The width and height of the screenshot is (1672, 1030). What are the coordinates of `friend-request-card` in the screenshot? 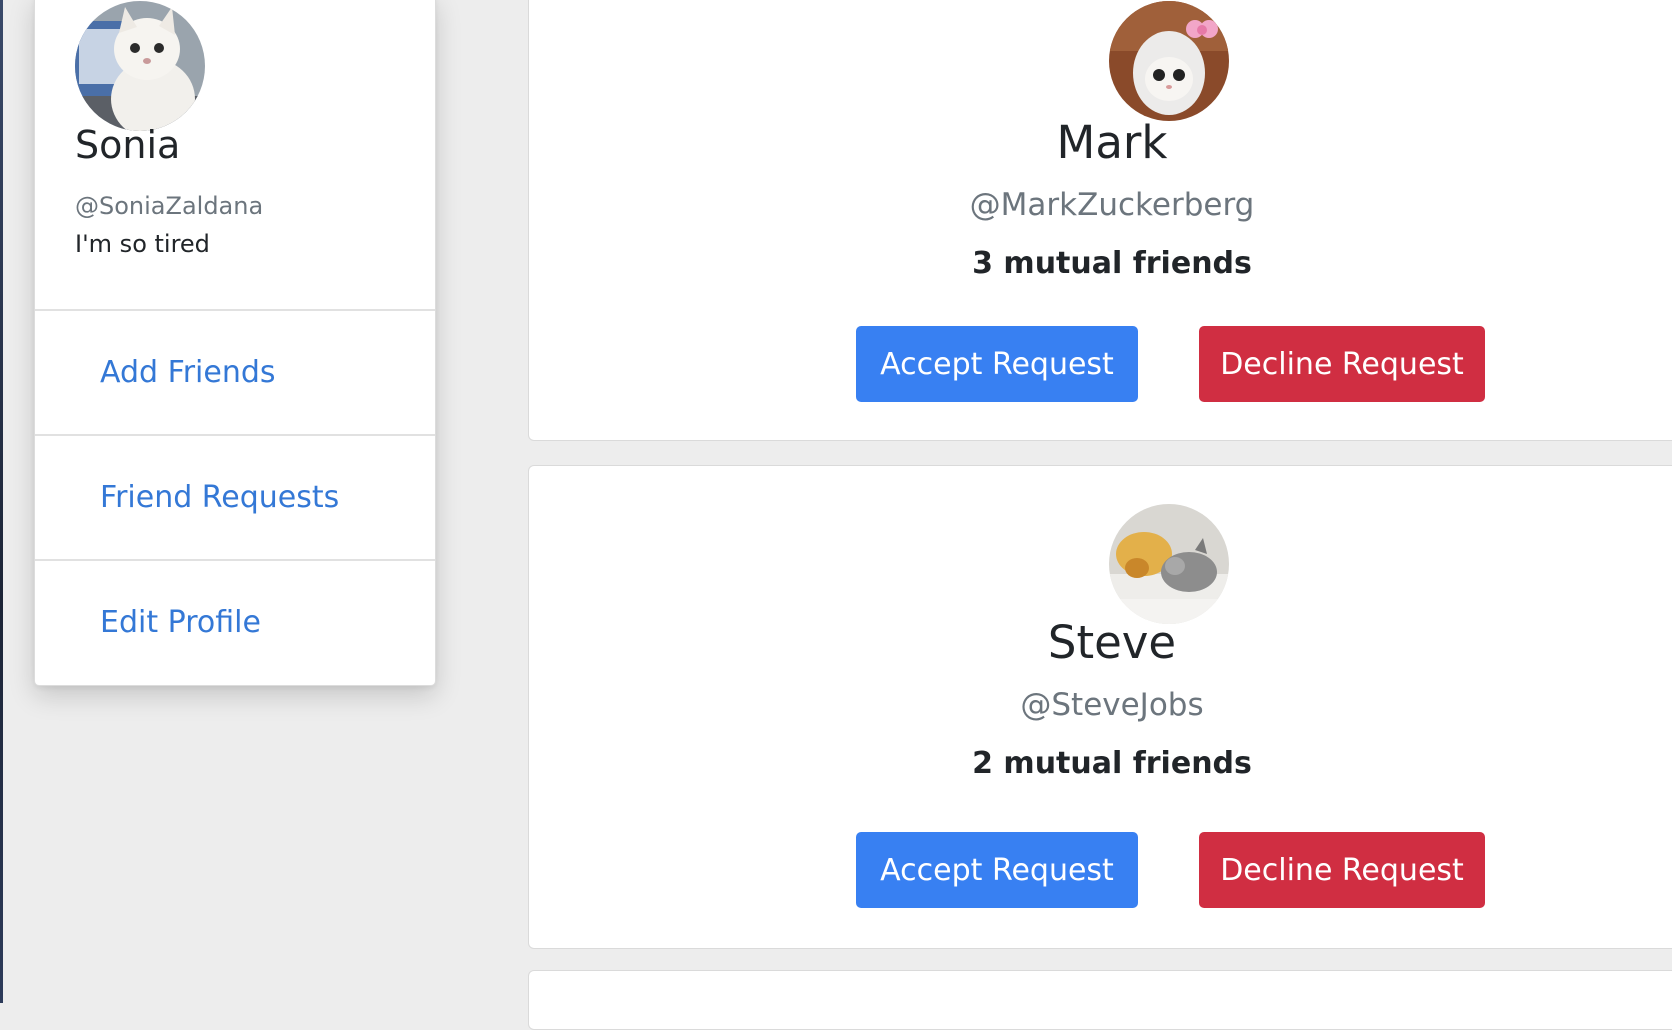 It's located at (1100, 1000).